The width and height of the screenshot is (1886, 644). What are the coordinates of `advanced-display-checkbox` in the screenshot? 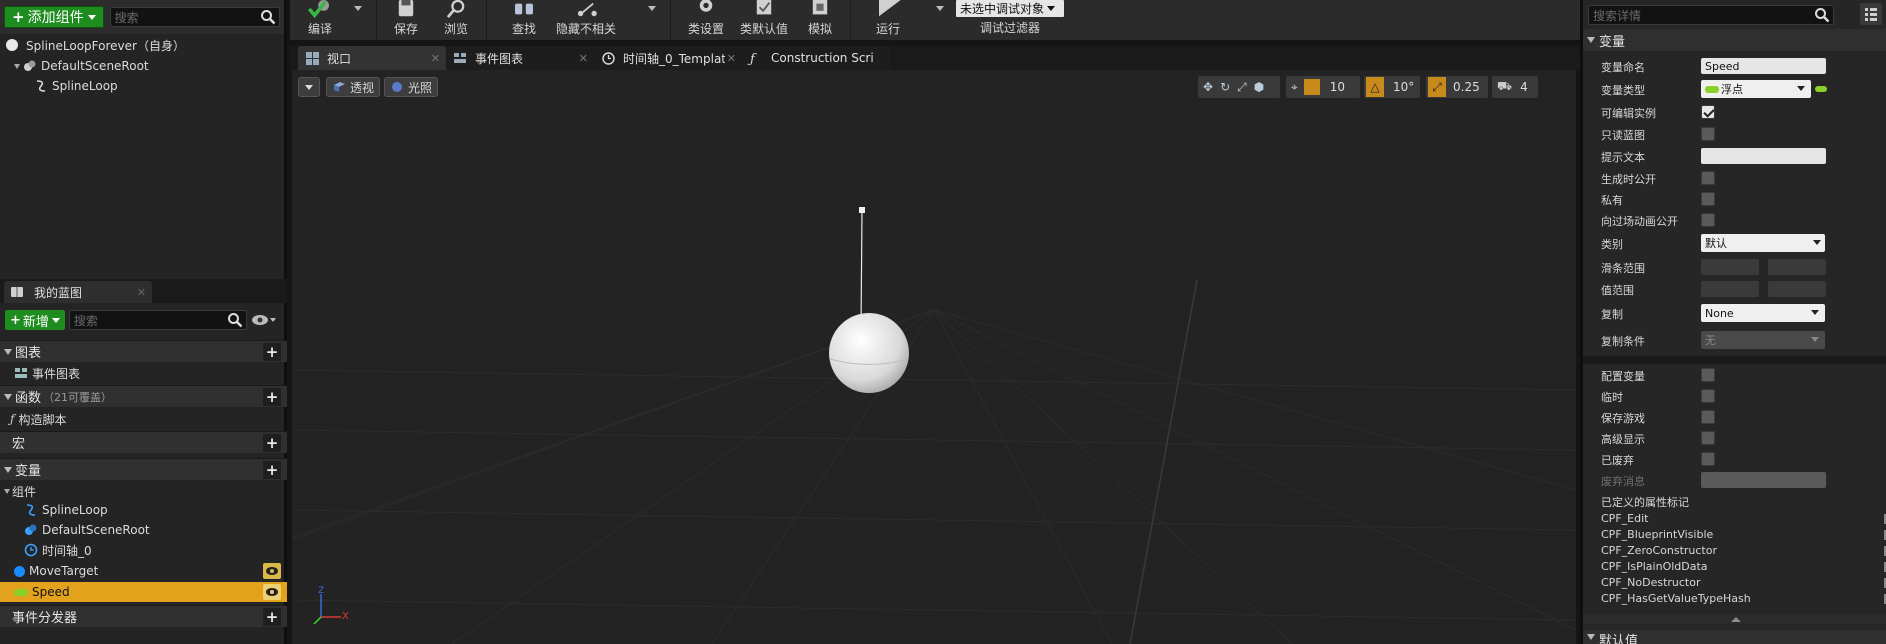 It's located at (1708, 438).